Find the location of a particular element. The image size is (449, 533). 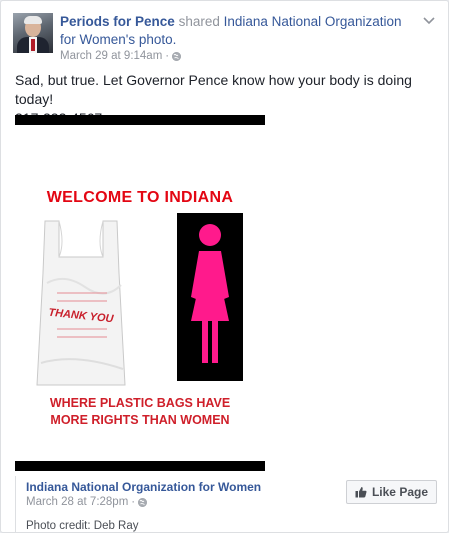

photo-caption-line: MORE RIGHTS THAN WOMEN is located at coordinates (140, 420).